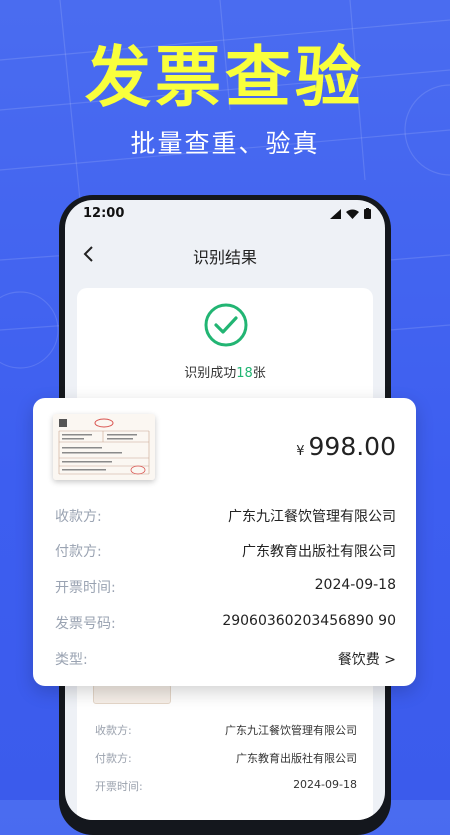 The width and height of the screenshot is (450, 835). Describe the element at coordinates (355, 585) in the screenshot. I see `issue-date-value: 2024-09-18` at that location.